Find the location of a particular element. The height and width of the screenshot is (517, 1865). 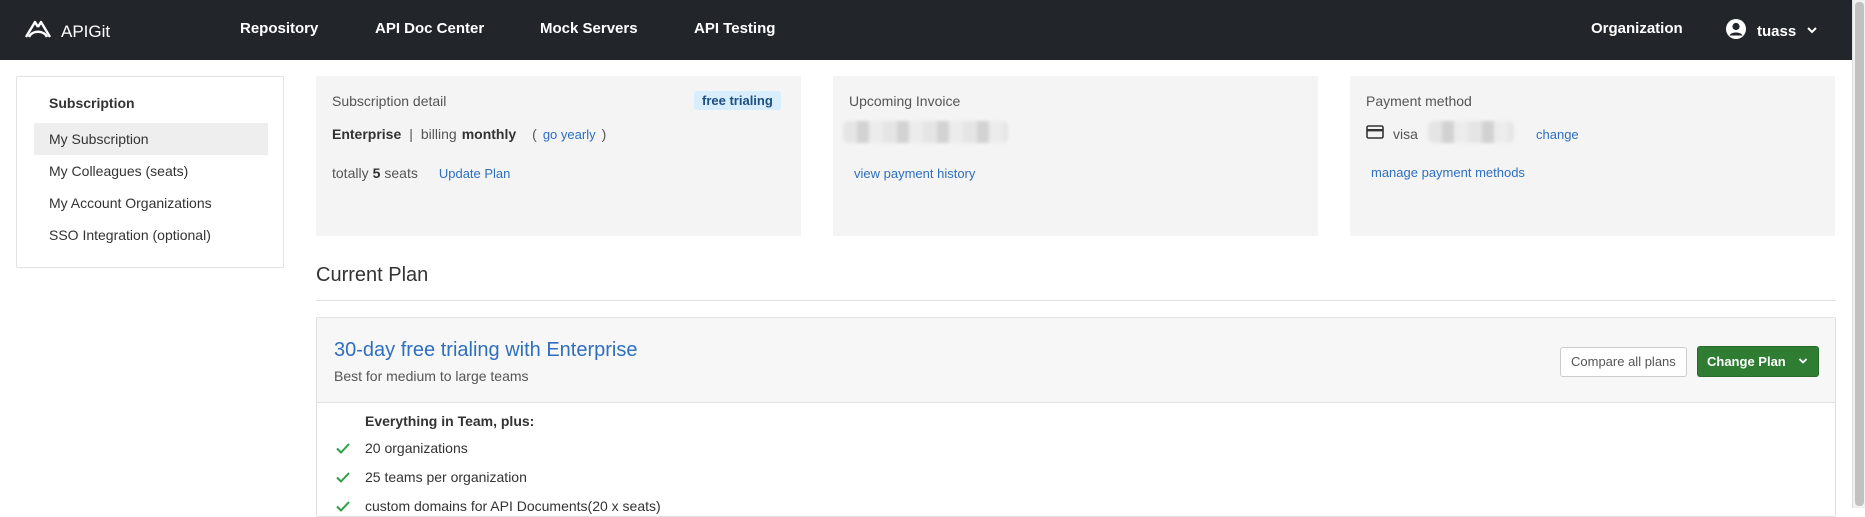

billing-cycle: monthly is located at coordinates (489, 134).